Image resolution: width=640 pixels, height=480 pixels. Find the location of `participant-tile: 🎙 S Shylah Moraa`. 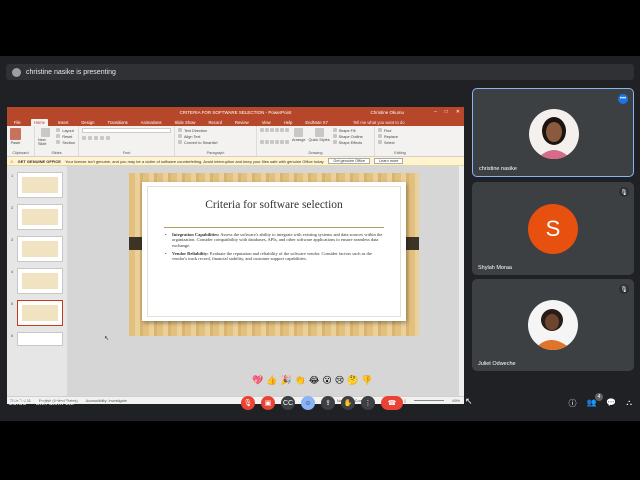

participant-tile: 🎙 S Shylah Moraa is located at coordinates (553, 228).